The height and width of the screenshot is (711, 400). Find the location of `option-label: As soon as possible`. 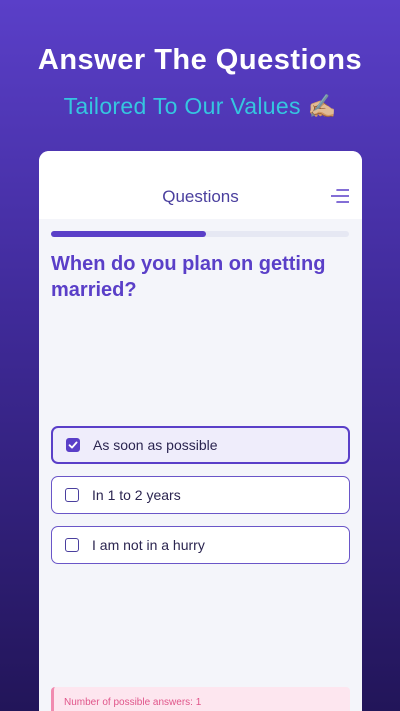

option-label: As soon as possible is located at coordinates (155, 445).